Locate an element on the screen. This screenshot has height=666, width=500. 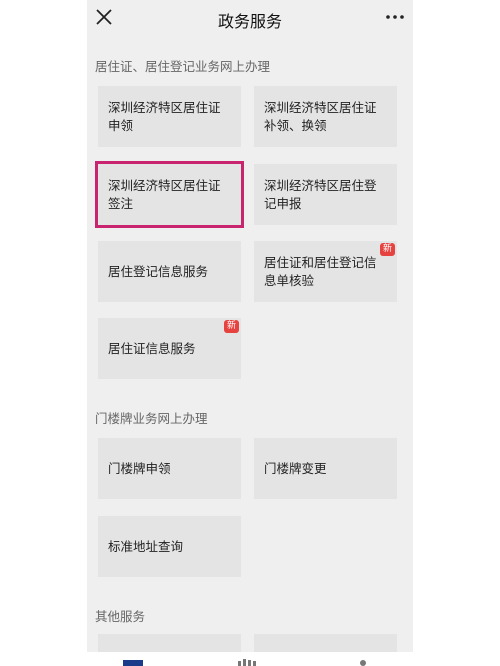
tile-label: 标准地址查询 is located at coordinates (146, 546).